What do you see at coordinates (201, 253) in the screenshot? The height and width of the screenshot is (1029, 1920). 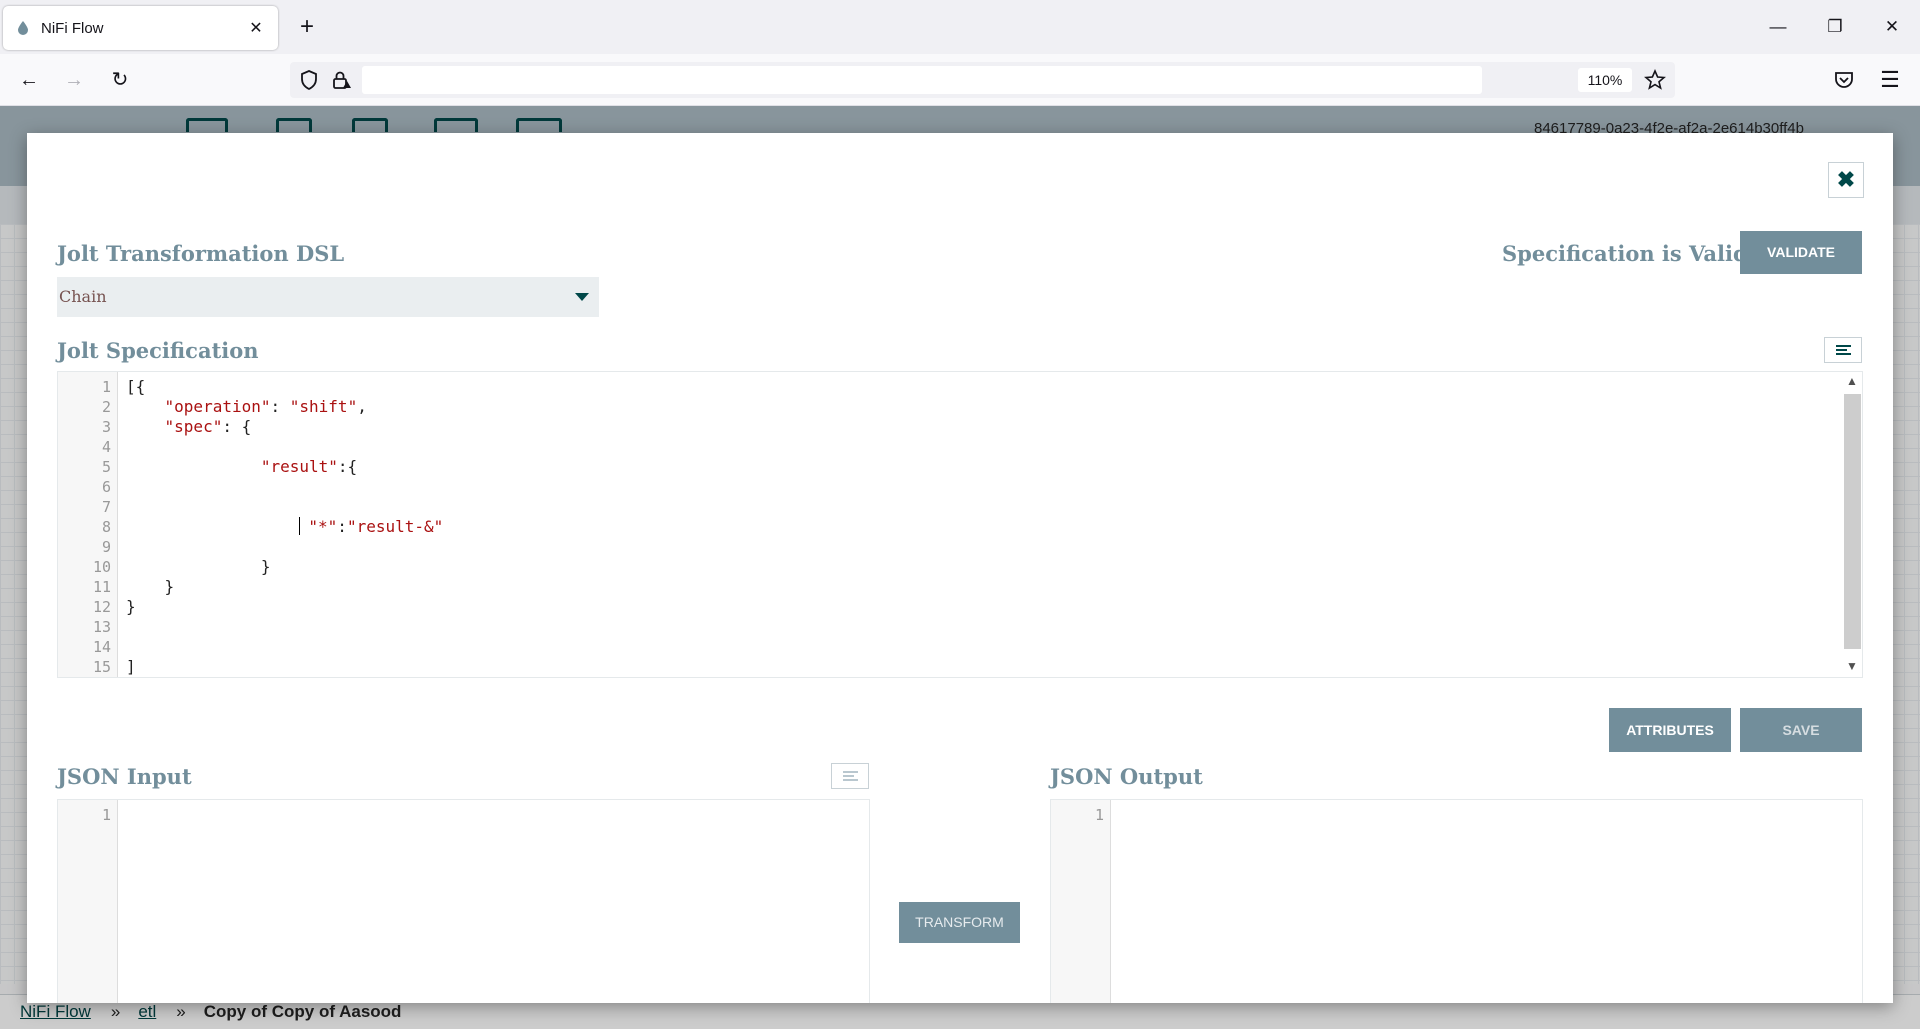 I see `dsl-title: Jolt Transformation DSL` at bounding box center [201, 253].